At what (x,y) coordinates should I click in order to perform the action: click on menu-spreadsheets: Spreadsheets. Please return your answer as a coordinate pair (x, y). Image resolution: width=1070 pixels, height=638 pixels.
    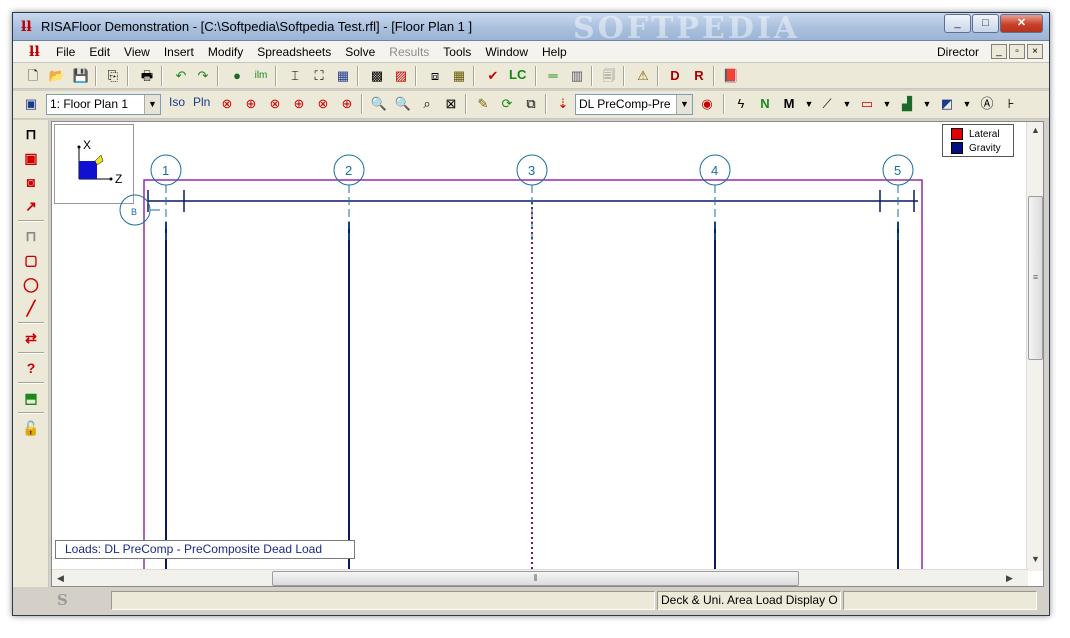
    Looking at the image, I should click on (294, 52).